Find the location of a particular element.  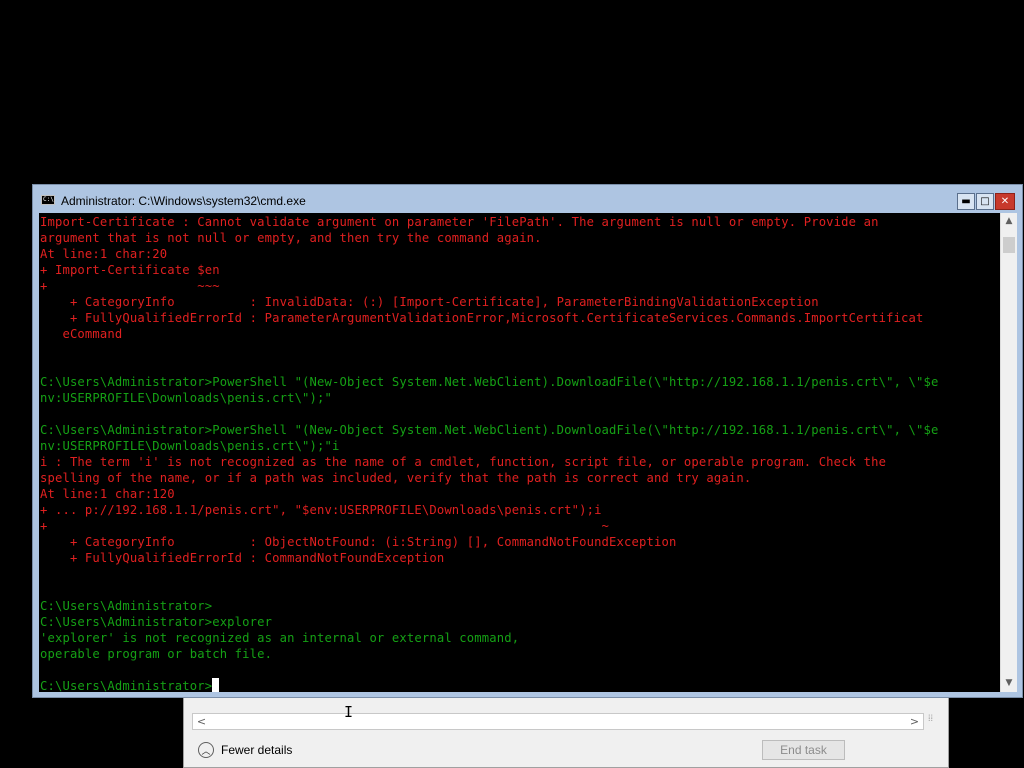

vertical-scrollbar: ▲ ▼ is located at coordinates (1008, 452).